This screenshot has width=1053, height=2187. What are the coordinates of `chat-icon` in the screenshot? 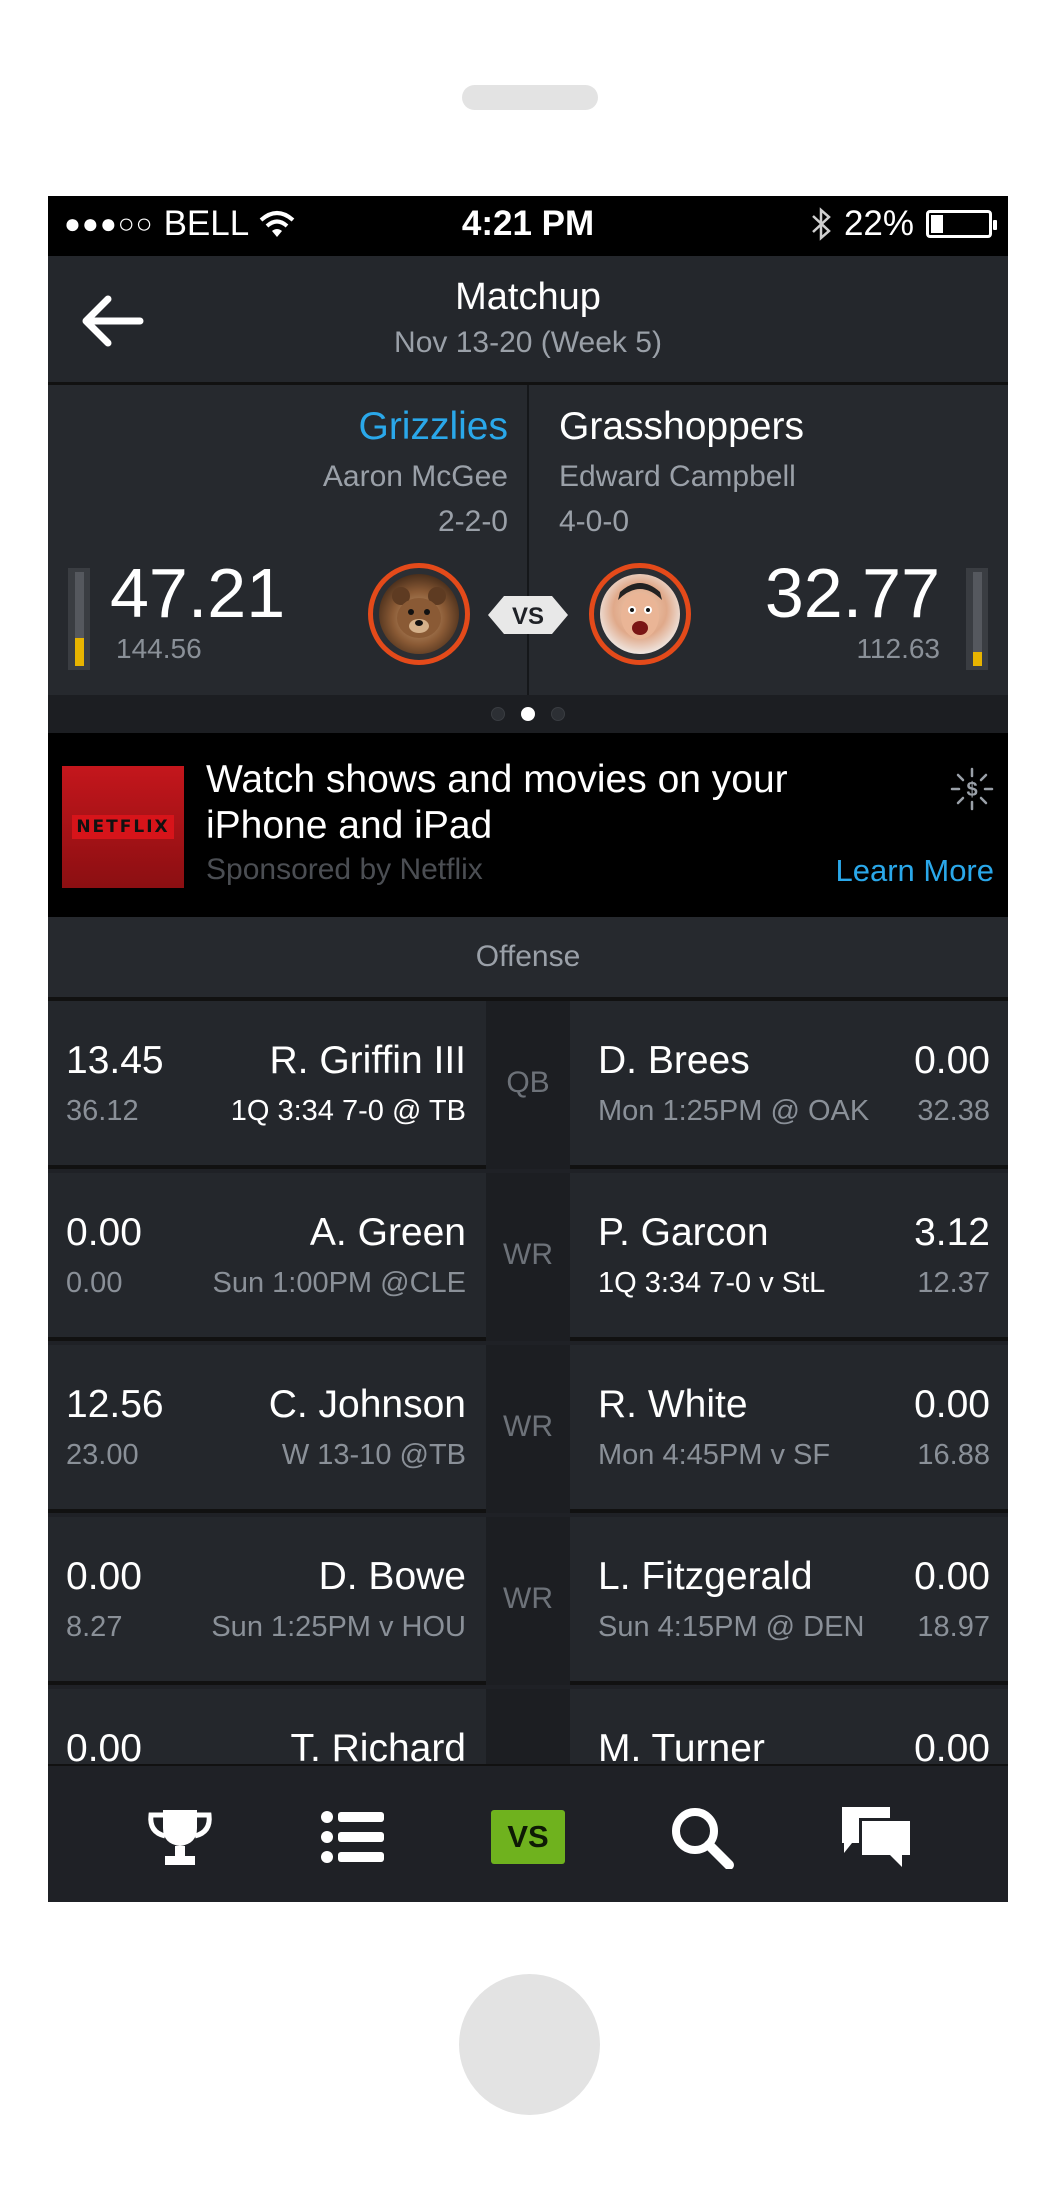 It's located at (876, 1837).